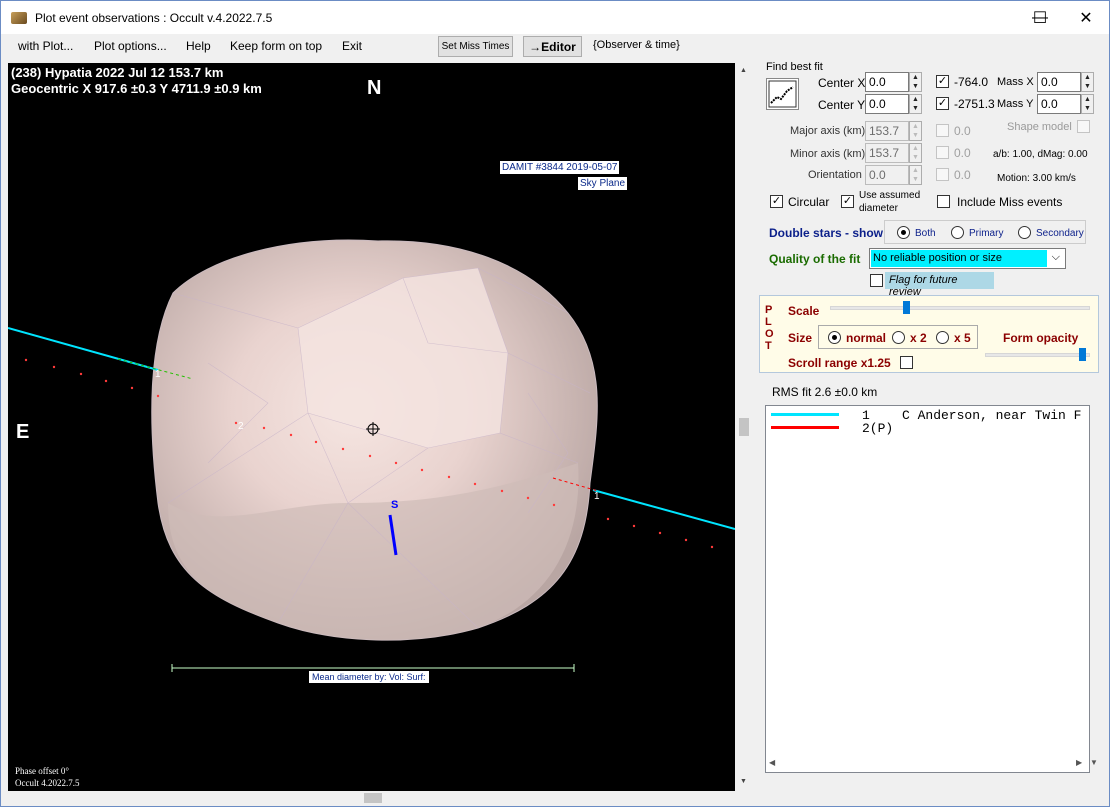  Describe the element at coordinates (906, 362) in the screenshot. I see `scroll-range-checkbox` at that location.